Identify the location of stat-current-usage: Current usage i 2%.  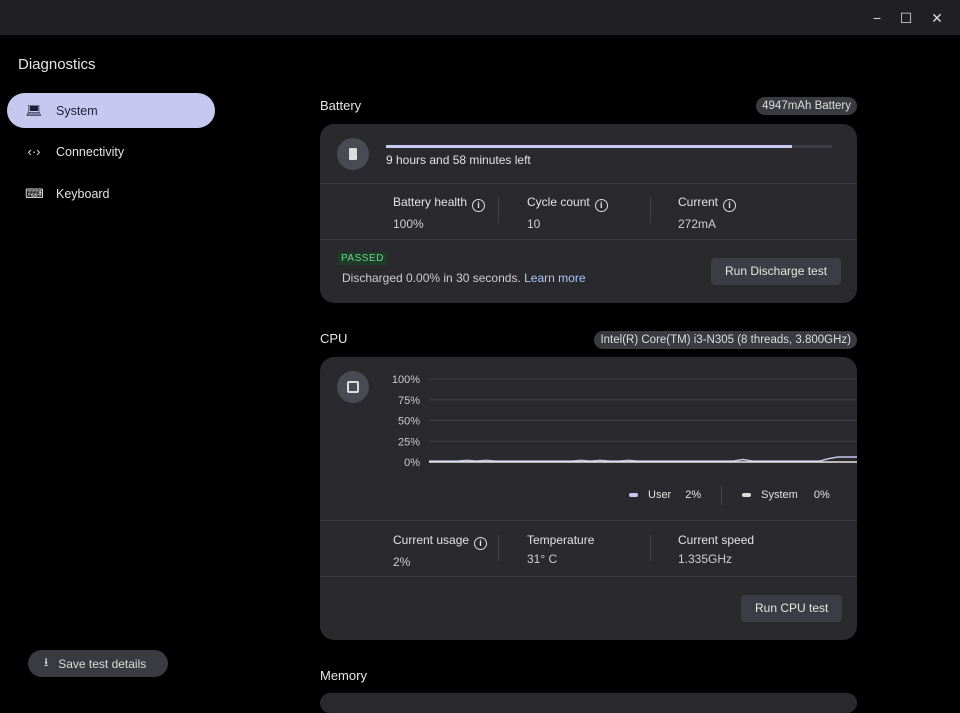
(440, 551).